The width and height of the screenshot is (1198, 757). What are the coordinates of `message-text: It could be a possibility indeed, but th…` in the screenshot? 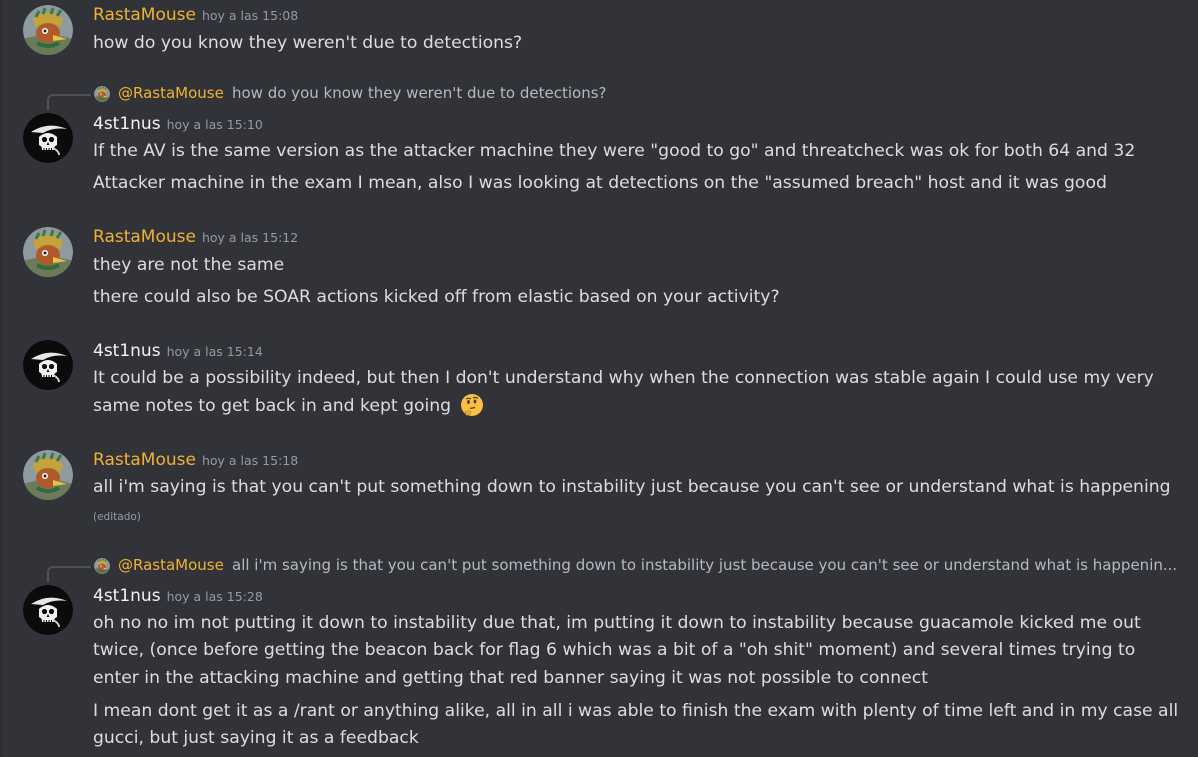 It's located at (623, 378).